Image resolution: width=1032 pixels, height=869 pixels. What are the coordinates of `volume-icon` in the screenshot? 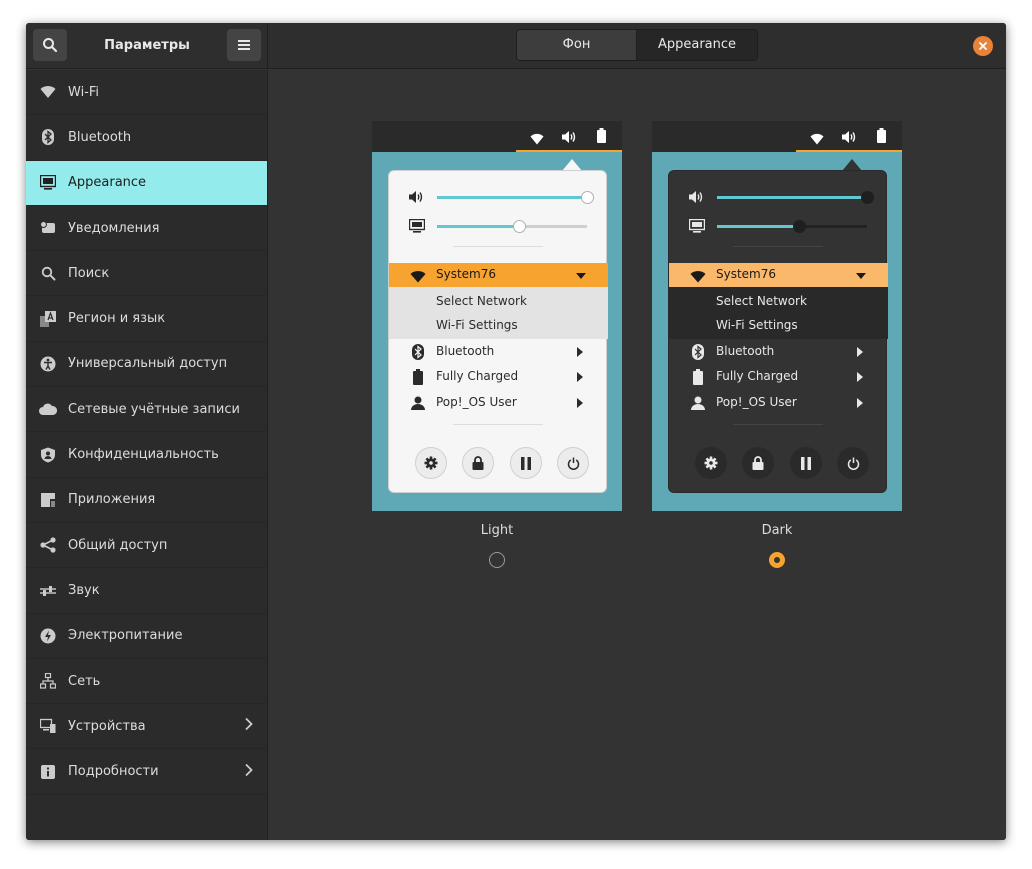 It's located at (697, 198).